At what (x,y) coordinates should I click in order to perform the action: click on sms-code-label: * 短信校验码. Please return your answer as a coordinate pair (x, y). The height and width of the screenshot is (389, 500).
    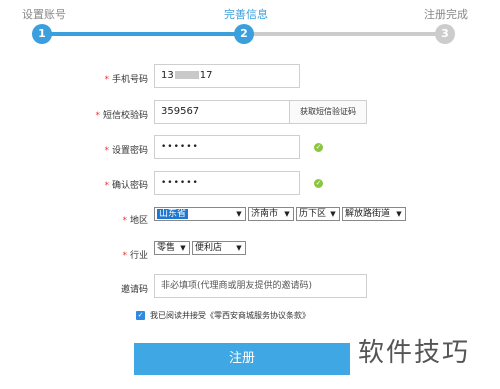
    Looking at the image, I should click on (121, 116).